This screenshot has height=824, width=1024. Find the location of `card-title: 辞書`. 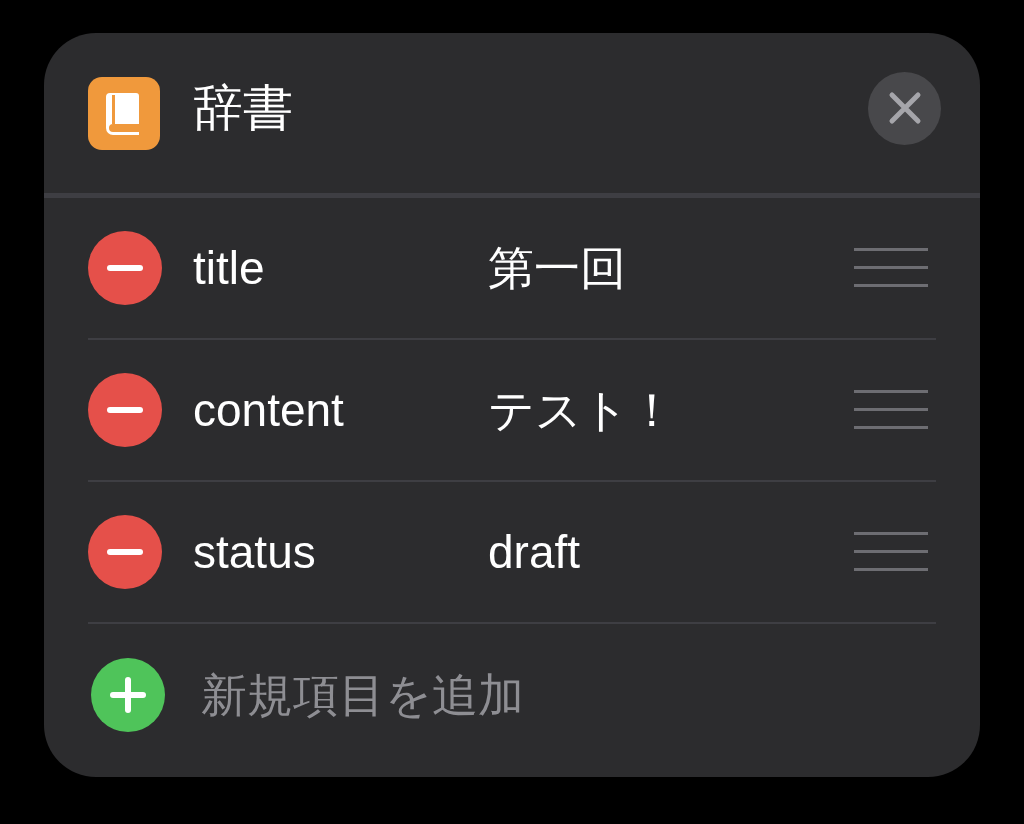

card-title: 辞書 is located at coordinates (243, 108).